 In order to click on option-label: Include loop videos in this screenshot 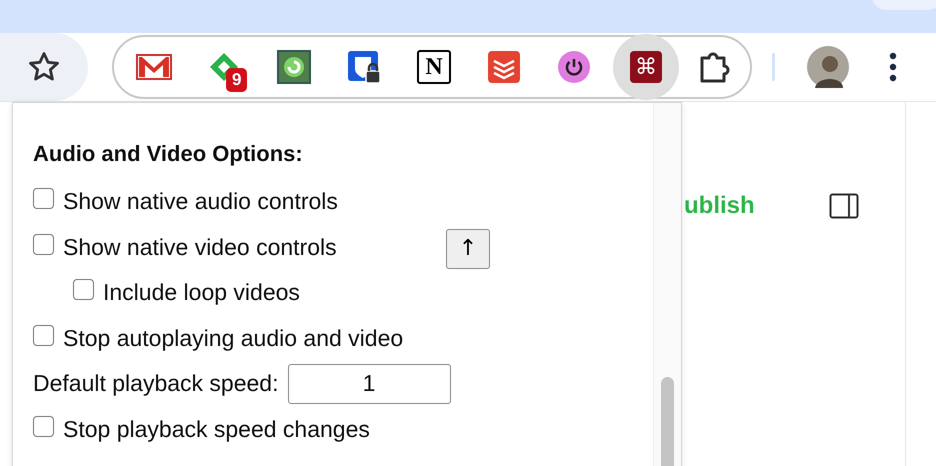, I will do `click(201, 292)`.